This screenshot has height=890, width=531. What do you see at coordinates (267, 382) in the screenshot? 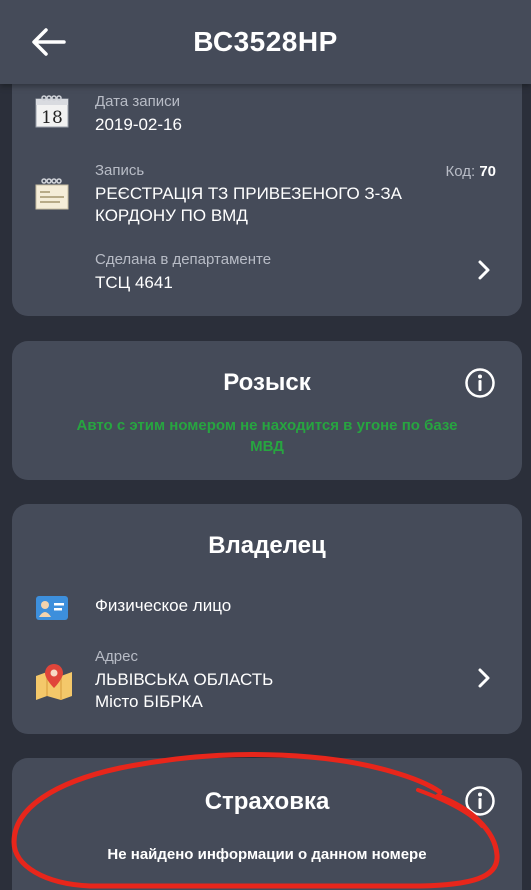
I see `wanted-title: Розыск` at bounding box center [267, 382].